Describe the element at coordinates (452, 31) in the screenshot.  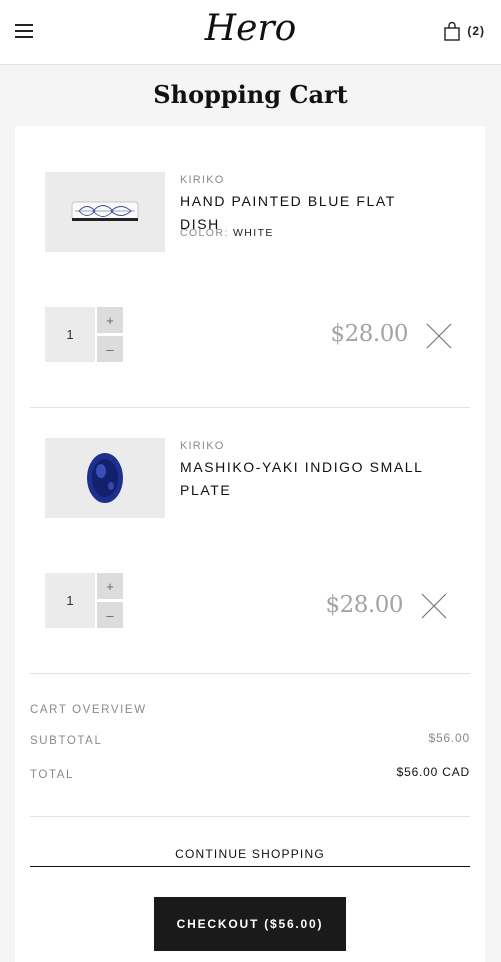
I see `shopping-bag-icon` at that location.